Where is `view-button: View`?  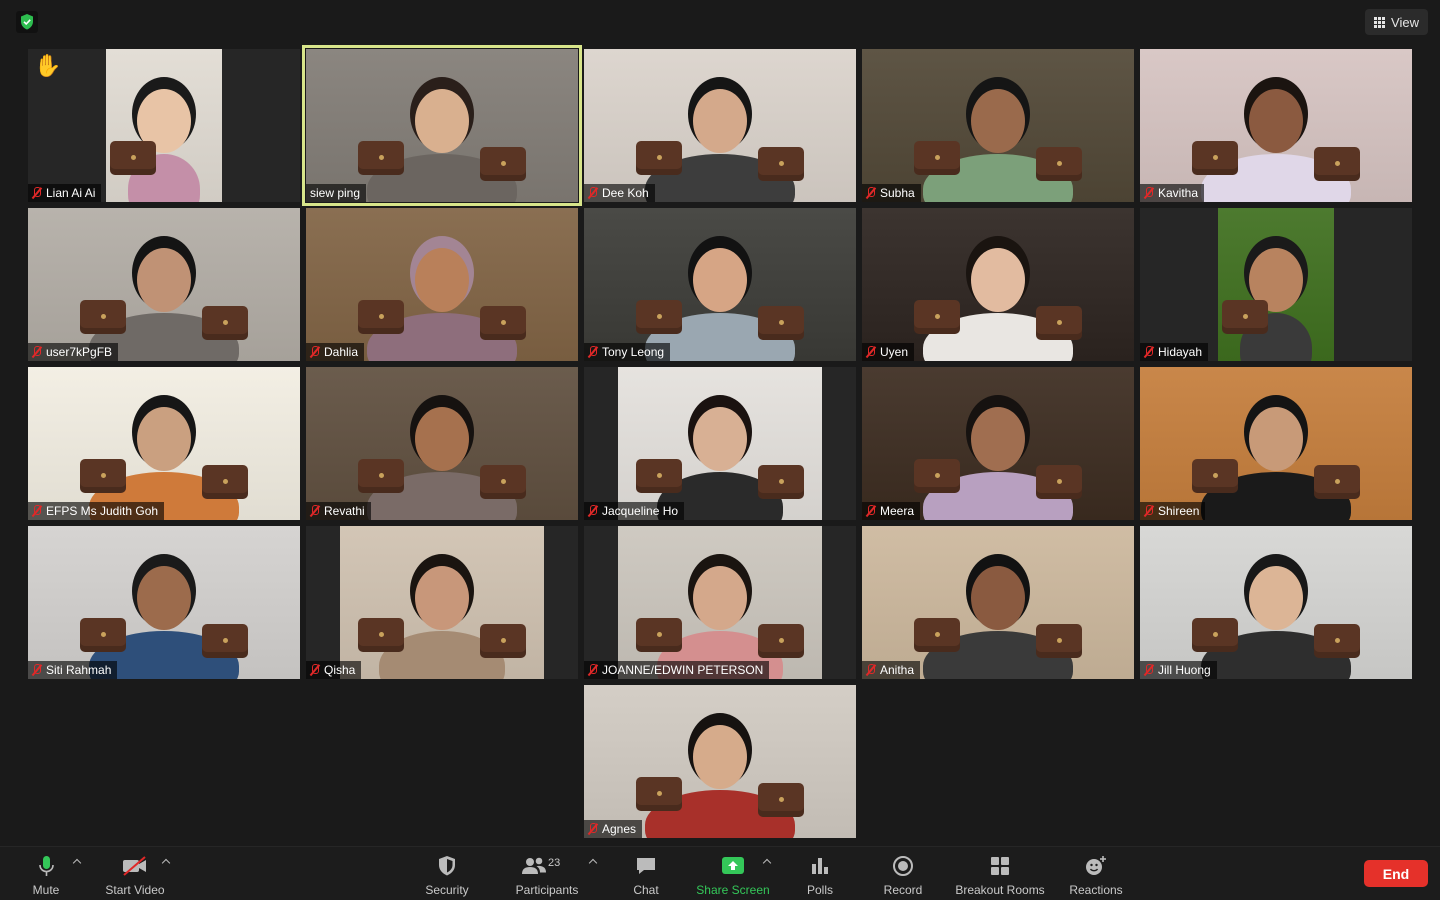 view-button: View is located at coordinates (1396, 22).